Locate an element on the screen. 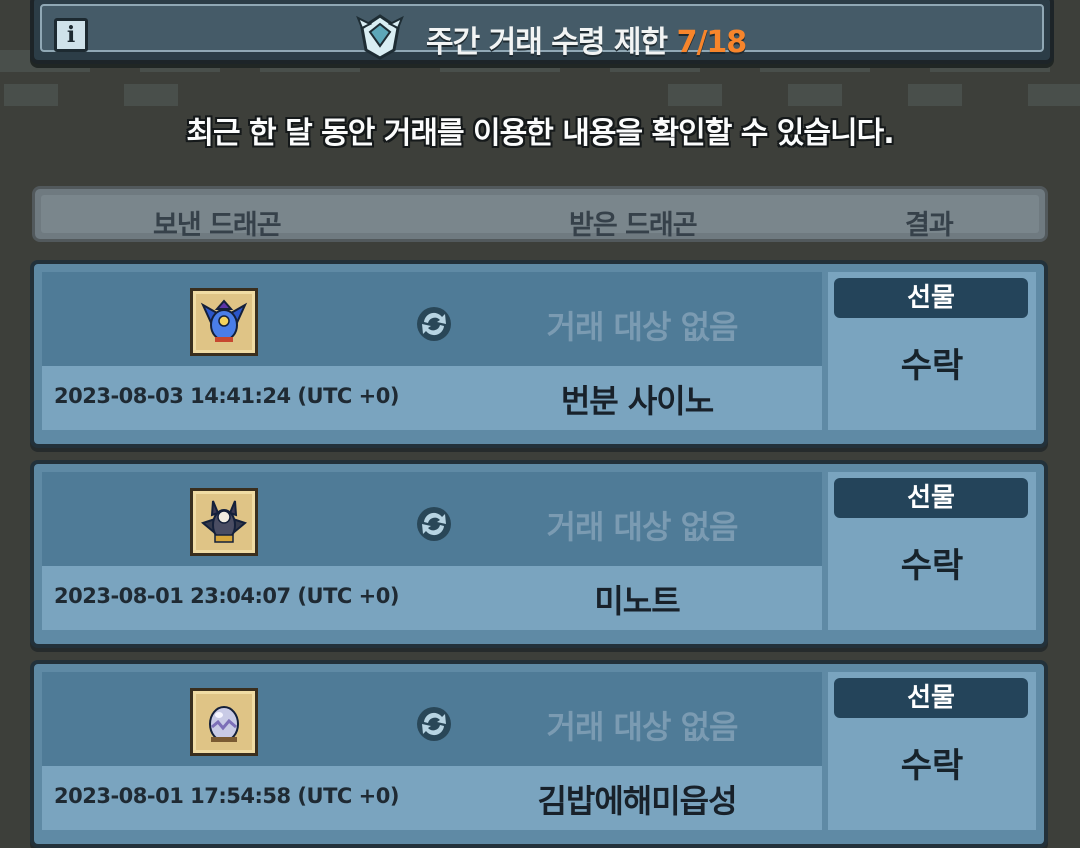 Image resolution: width=1080 pixels, height=848 pixels. trade-emblem-icon is located at coordinates (380, 37).